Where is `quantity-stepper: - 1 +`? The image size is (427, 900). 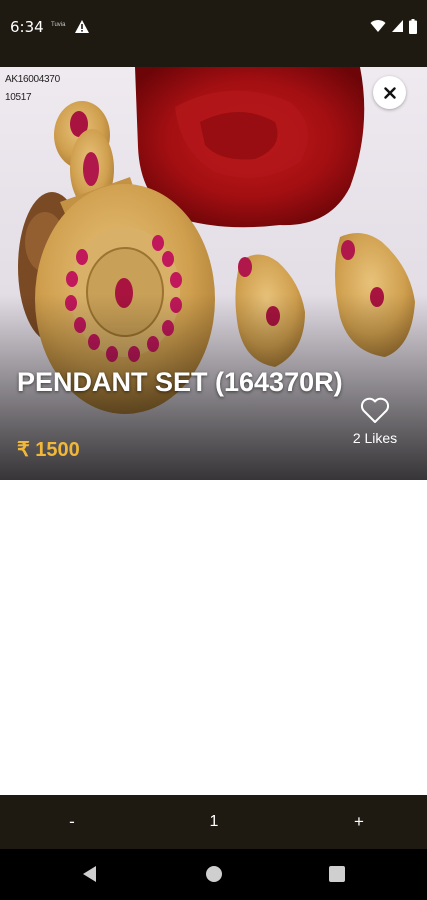 quantity-stepper: - 1 + is located at coordinates (213, 822).